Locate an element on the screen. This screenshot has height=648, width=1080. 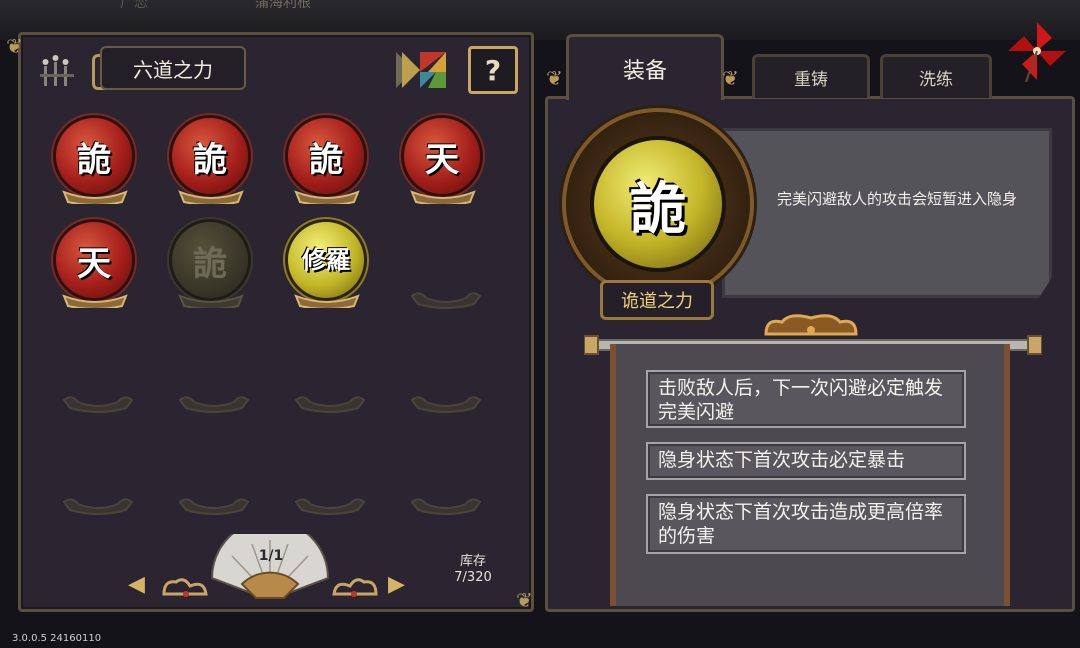
folding-fan-icon is located at coordinates (270, 566).